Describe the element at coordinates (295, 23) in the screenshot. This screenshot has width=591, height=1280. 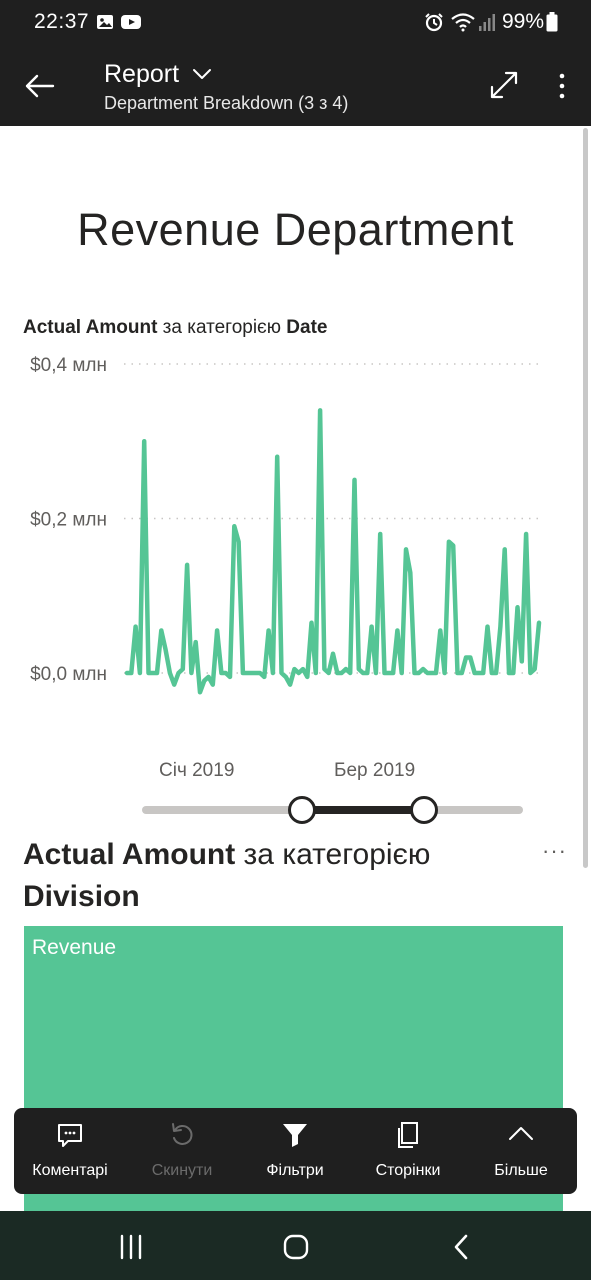
I see `status-bar: 22:37 99%` at that location.